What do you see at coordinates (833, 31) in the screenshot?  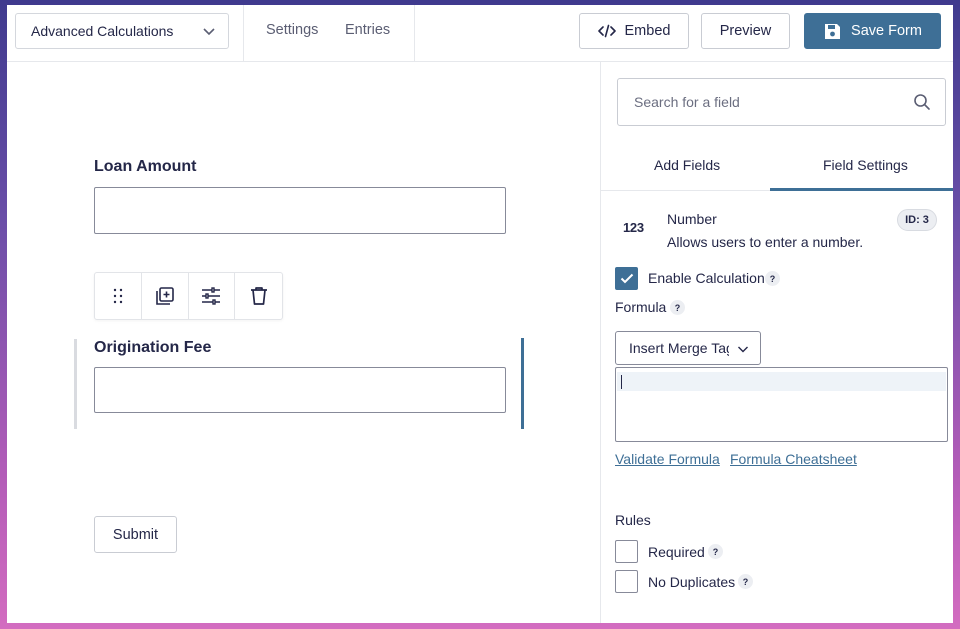 I see `floppy-disk-icon` at bounding box center [833, 31].